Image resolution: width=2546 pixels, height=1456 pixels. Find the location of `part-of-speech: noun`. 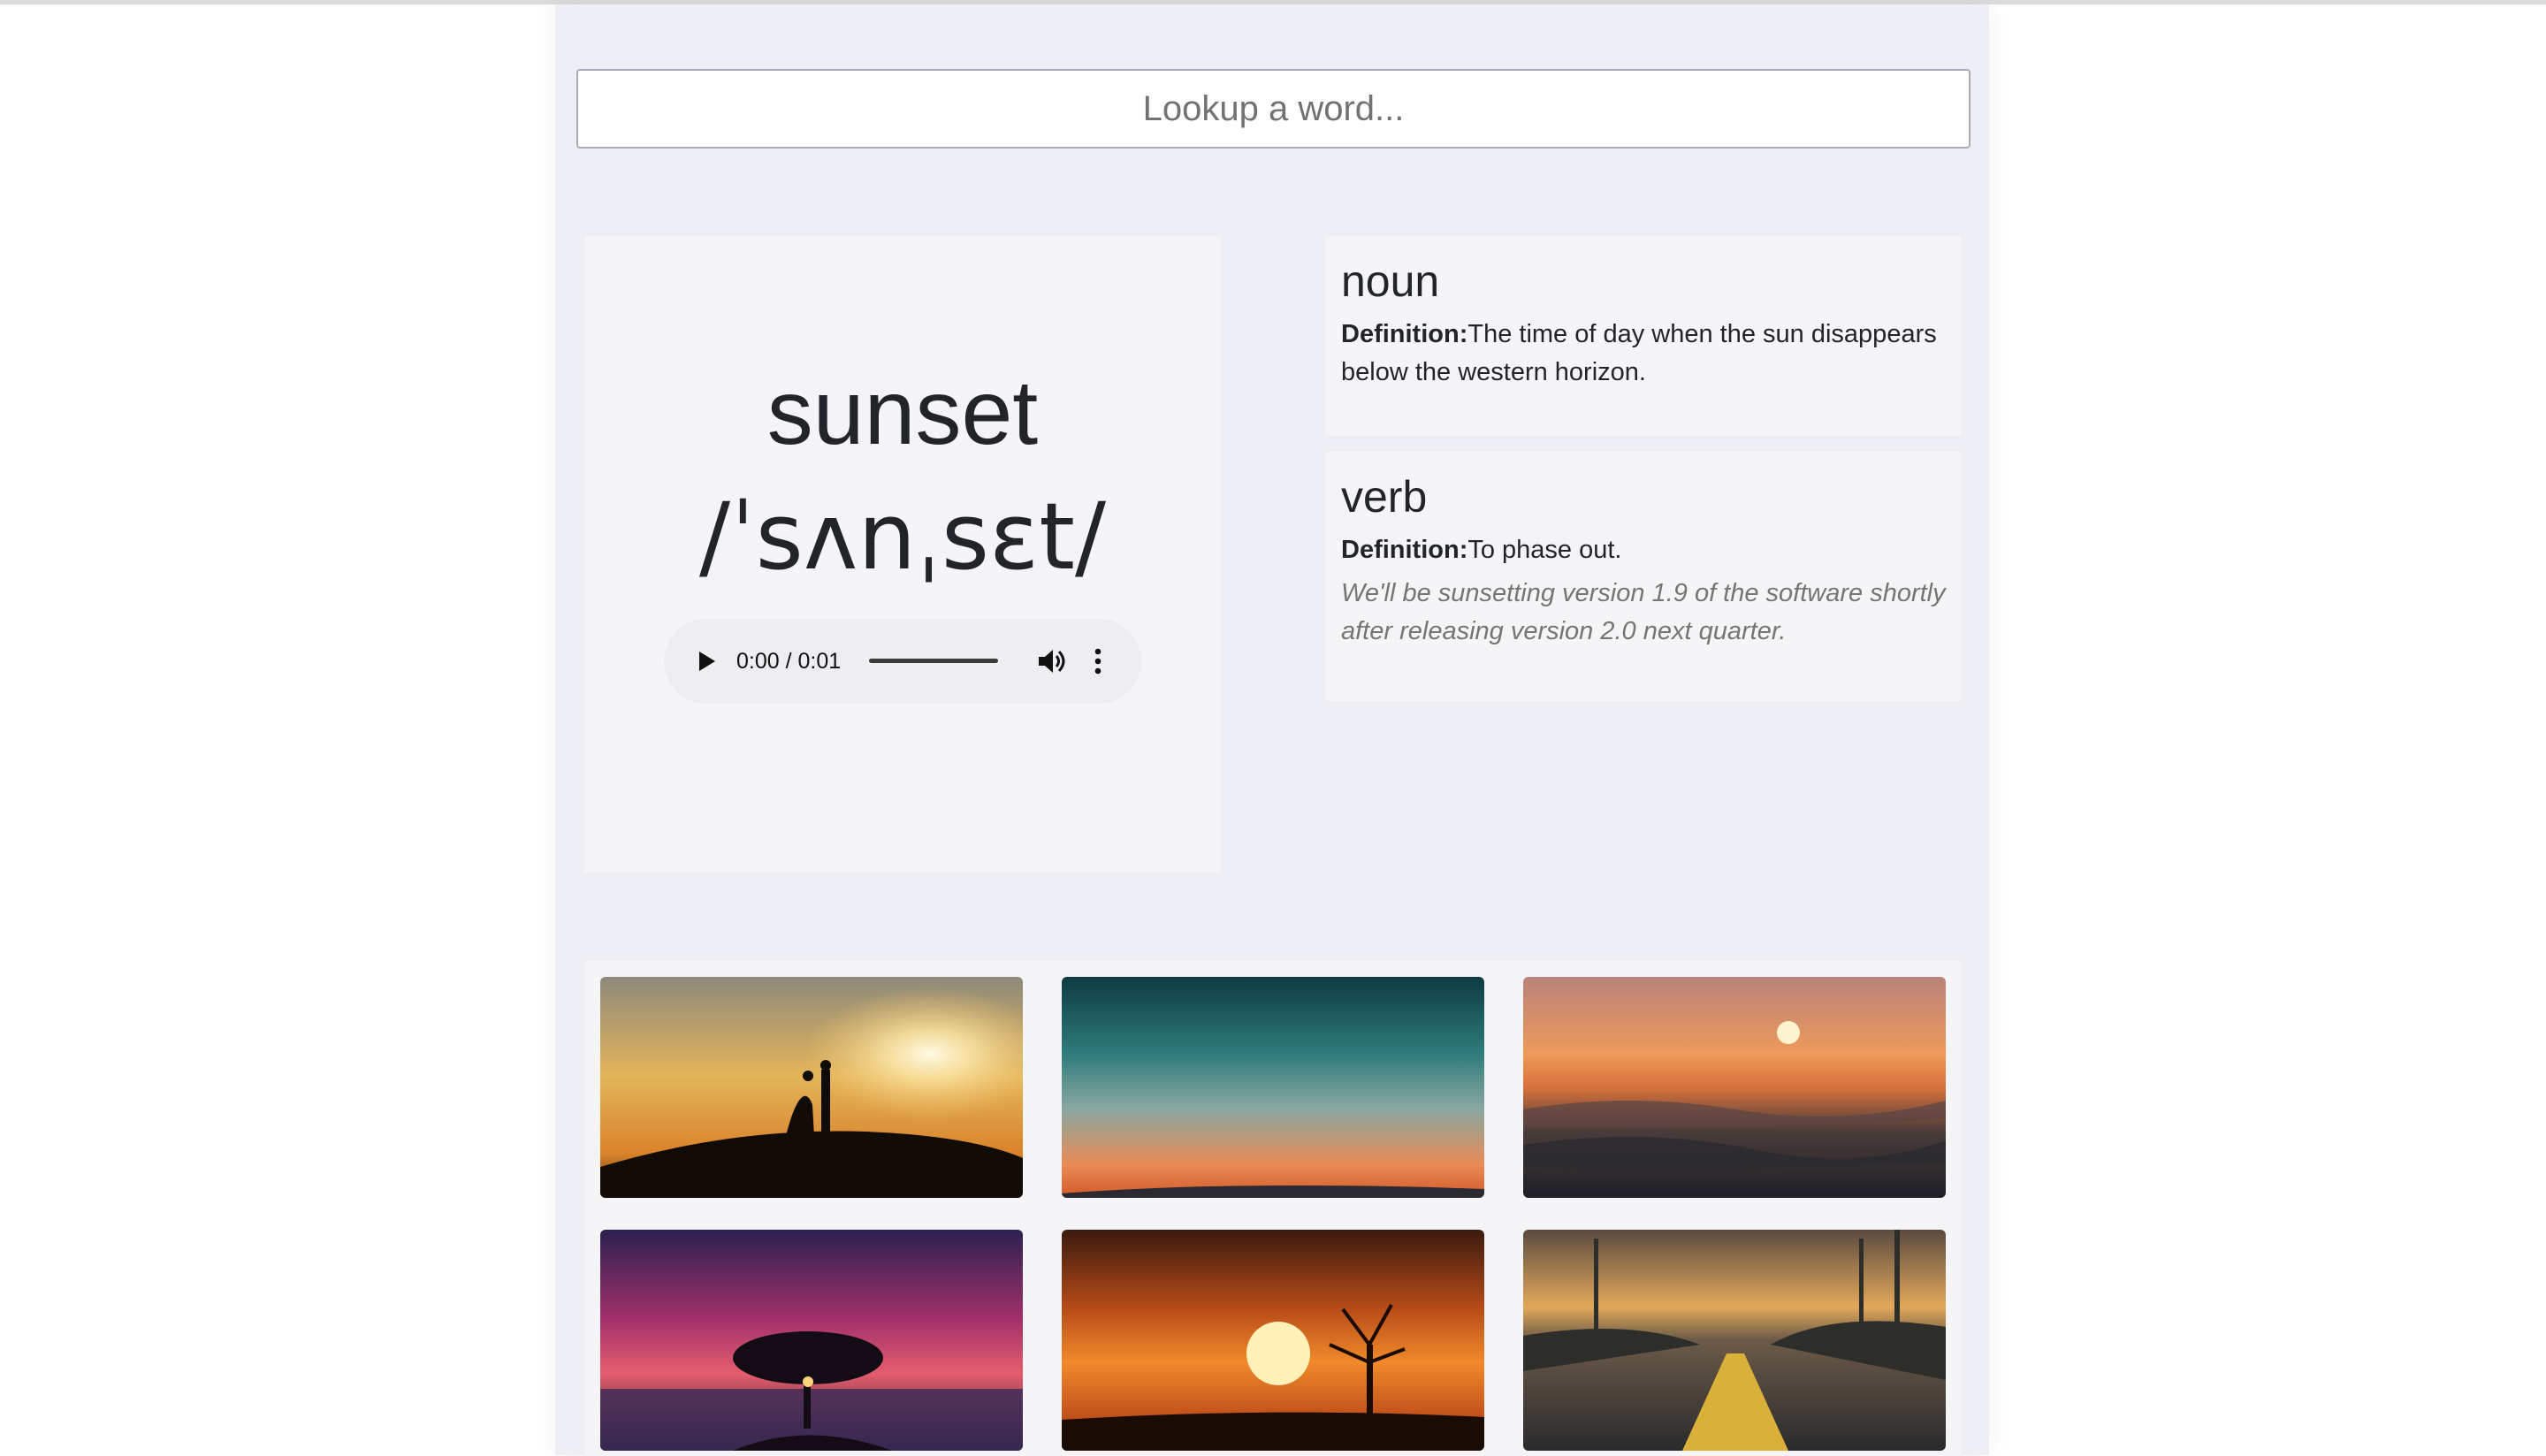

part-of-speech: noun is located at coordinates (1390, 281).